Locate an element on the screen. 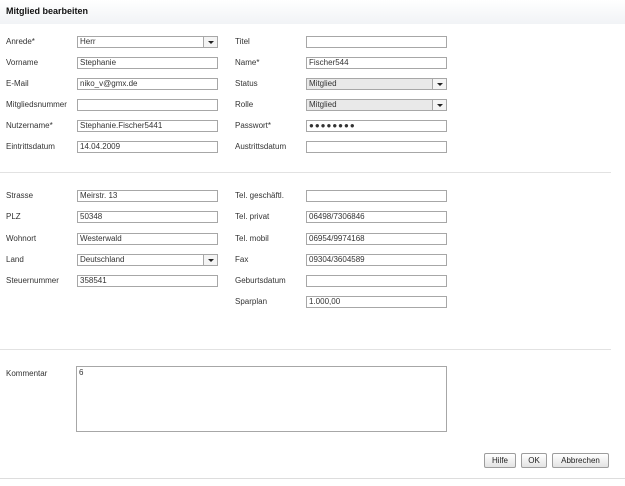 This screenshot has width=625, height=486. eintrittsdatum-field: 14.04.2009 is located at coordinates (147, 147).